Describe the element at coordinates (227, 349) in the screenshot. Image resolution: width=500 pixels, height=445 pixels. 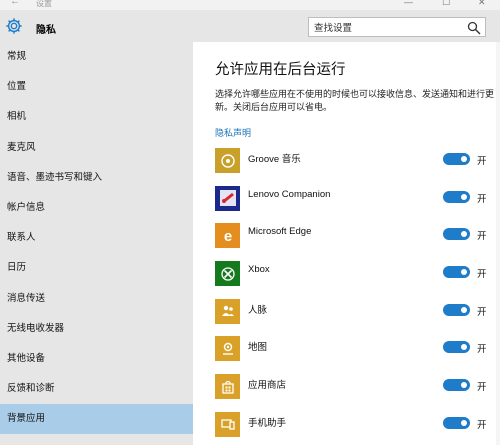
I see `maps-icon` at that location.